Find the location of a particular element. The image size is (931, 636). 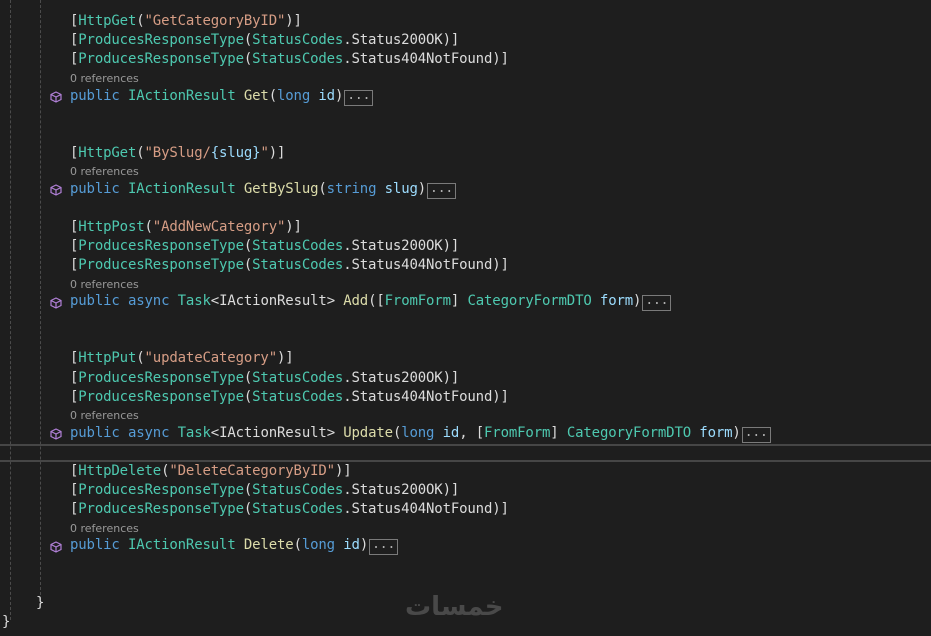

method-name: GetBySlug is located at coordinates (281, 189).